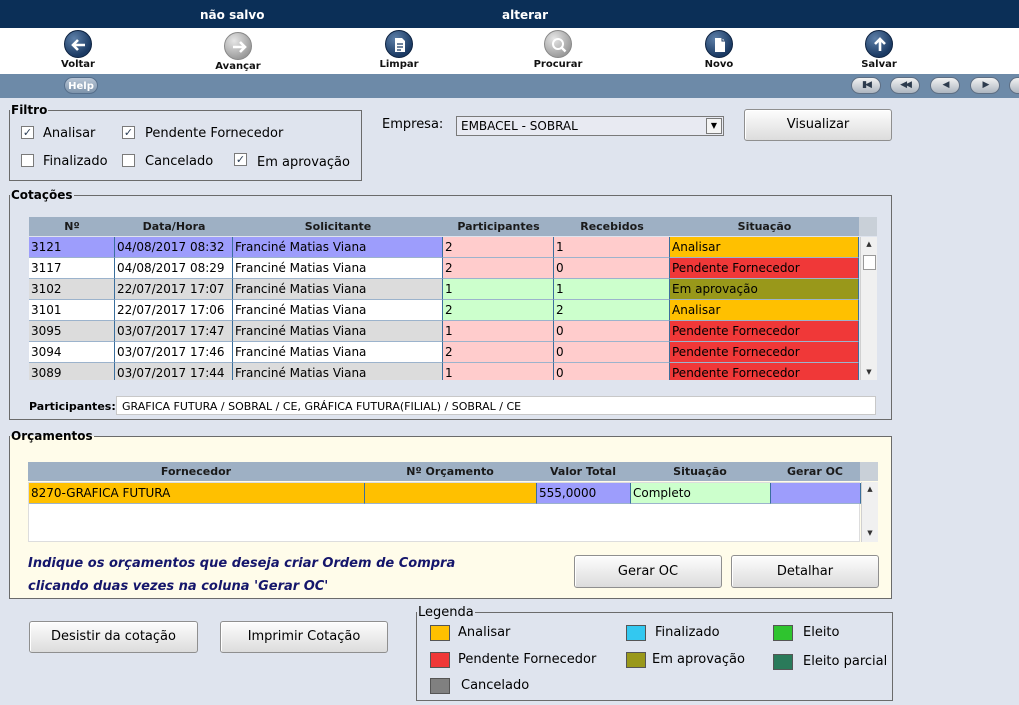 This screenshot has height=705, width=1019. Describe the element at coordinates (701, 493) in the screenshot. I see `situacao-cell: Completo` at that location.